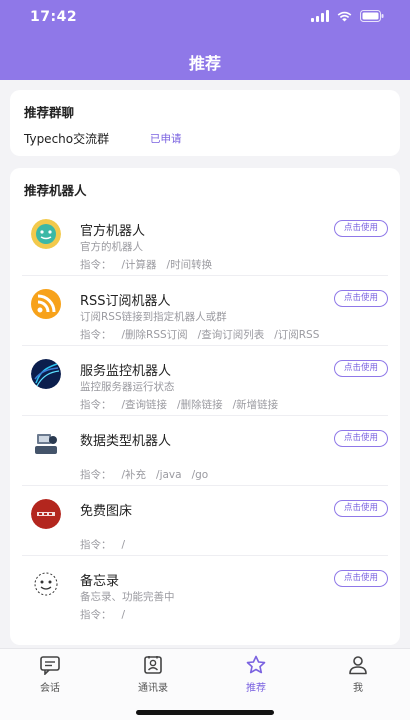 Image resolution: width=410 pixels, height=720 pixels. What do you see at coordinates (200, 475) in the screenshot?
I see `command-item: /go` at bounding box center [200, 475].